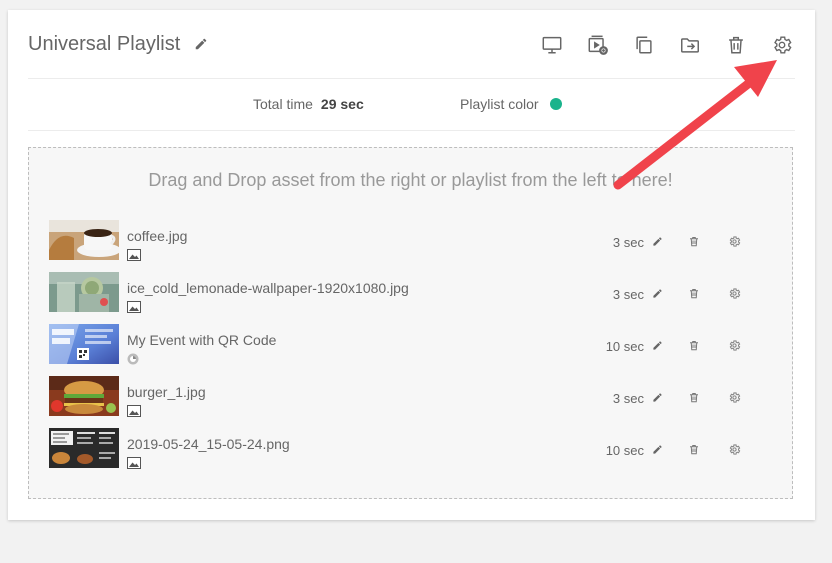 The width and height of the screenshot is (832, 563). I want to click on playlist-toolbar, so click(667, 45).